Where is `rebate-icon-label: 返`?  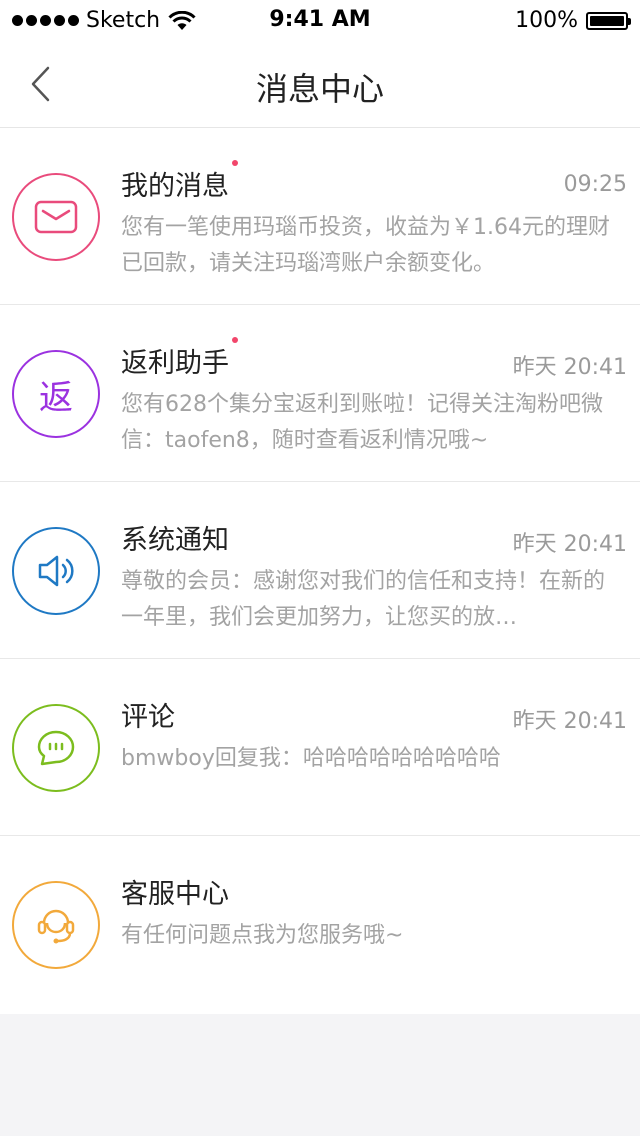
rebate-icon-label: 返 is located at coordinates (56, 397).